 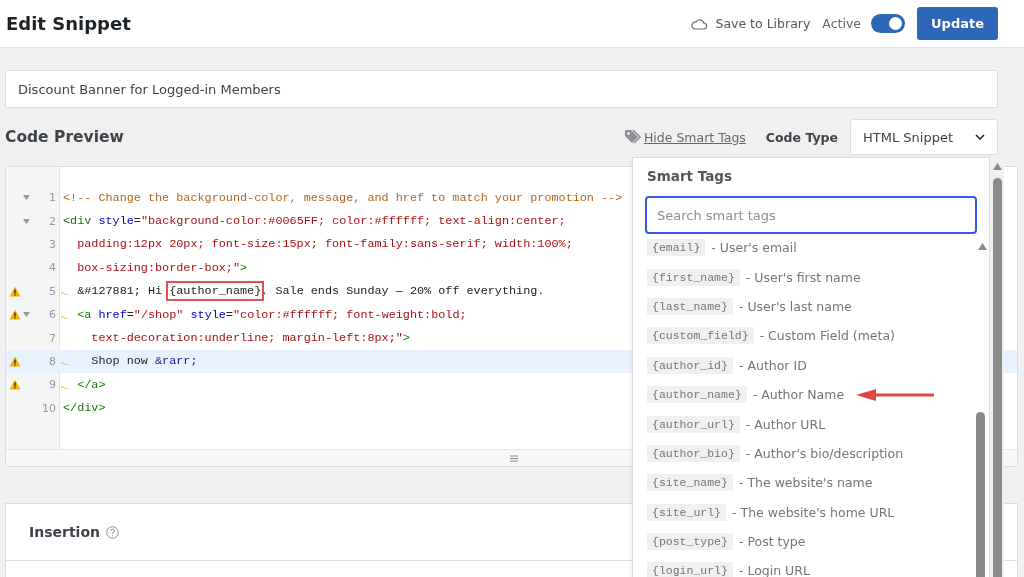 I want to click on tag-description: - Author's bio/description, so click(x=824, y=453).